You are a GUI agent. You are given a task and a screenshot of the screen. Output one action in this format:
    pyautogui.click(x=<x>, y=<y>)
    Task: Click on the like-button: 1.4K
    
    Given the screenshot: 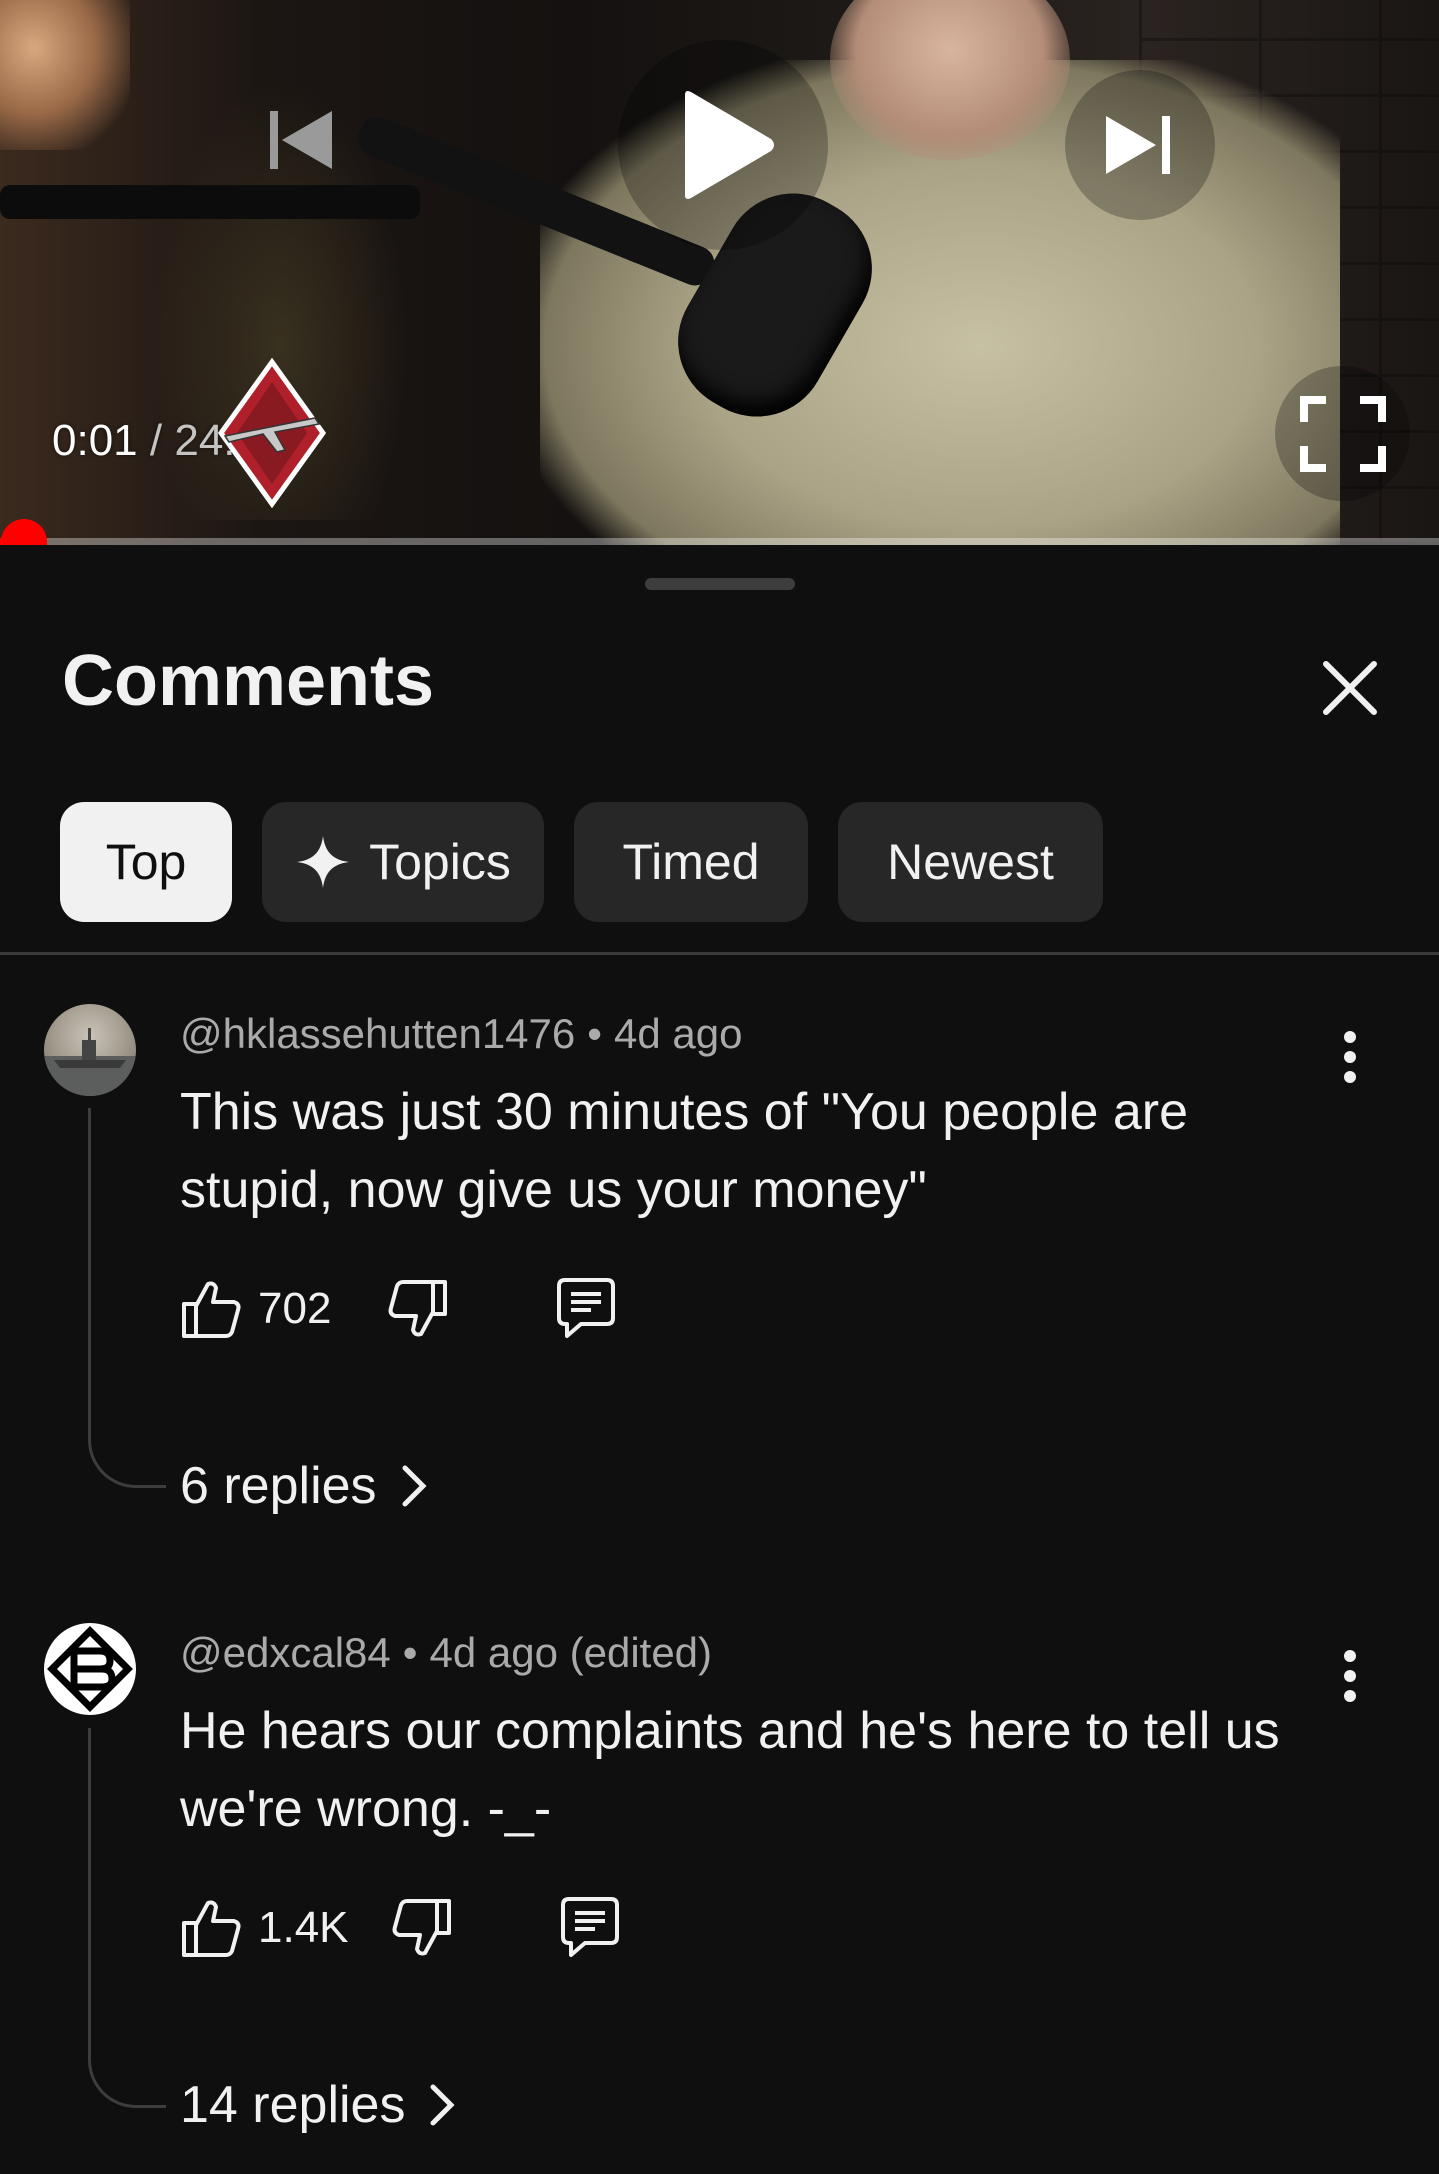 What is the action you would take?
    pyautogui.click(x=264, y=1928)
    